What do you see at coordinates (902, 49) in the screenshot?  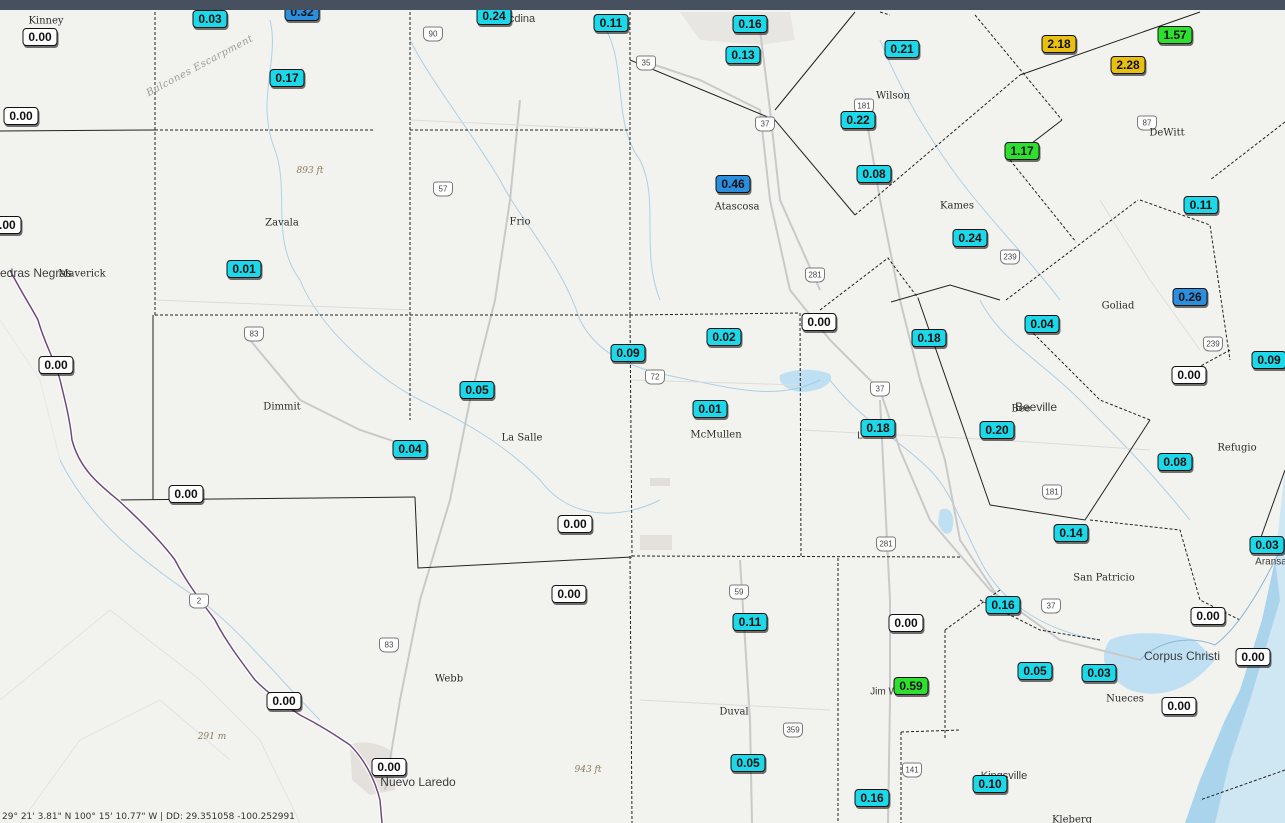 I see `rain-gauge-marker: 0.21` at bounding box center [902, 49].